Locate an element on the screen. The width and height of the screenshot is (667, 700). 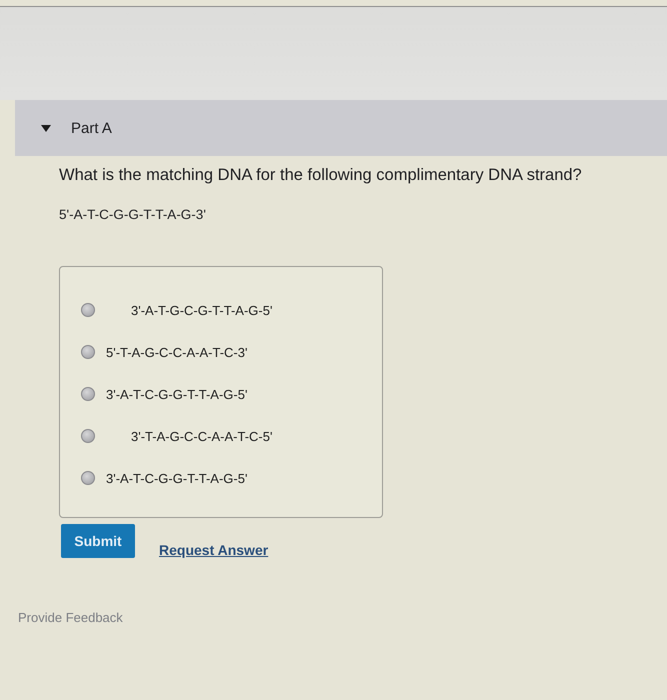
part-header: Part A is located at coordinates (341, 128).